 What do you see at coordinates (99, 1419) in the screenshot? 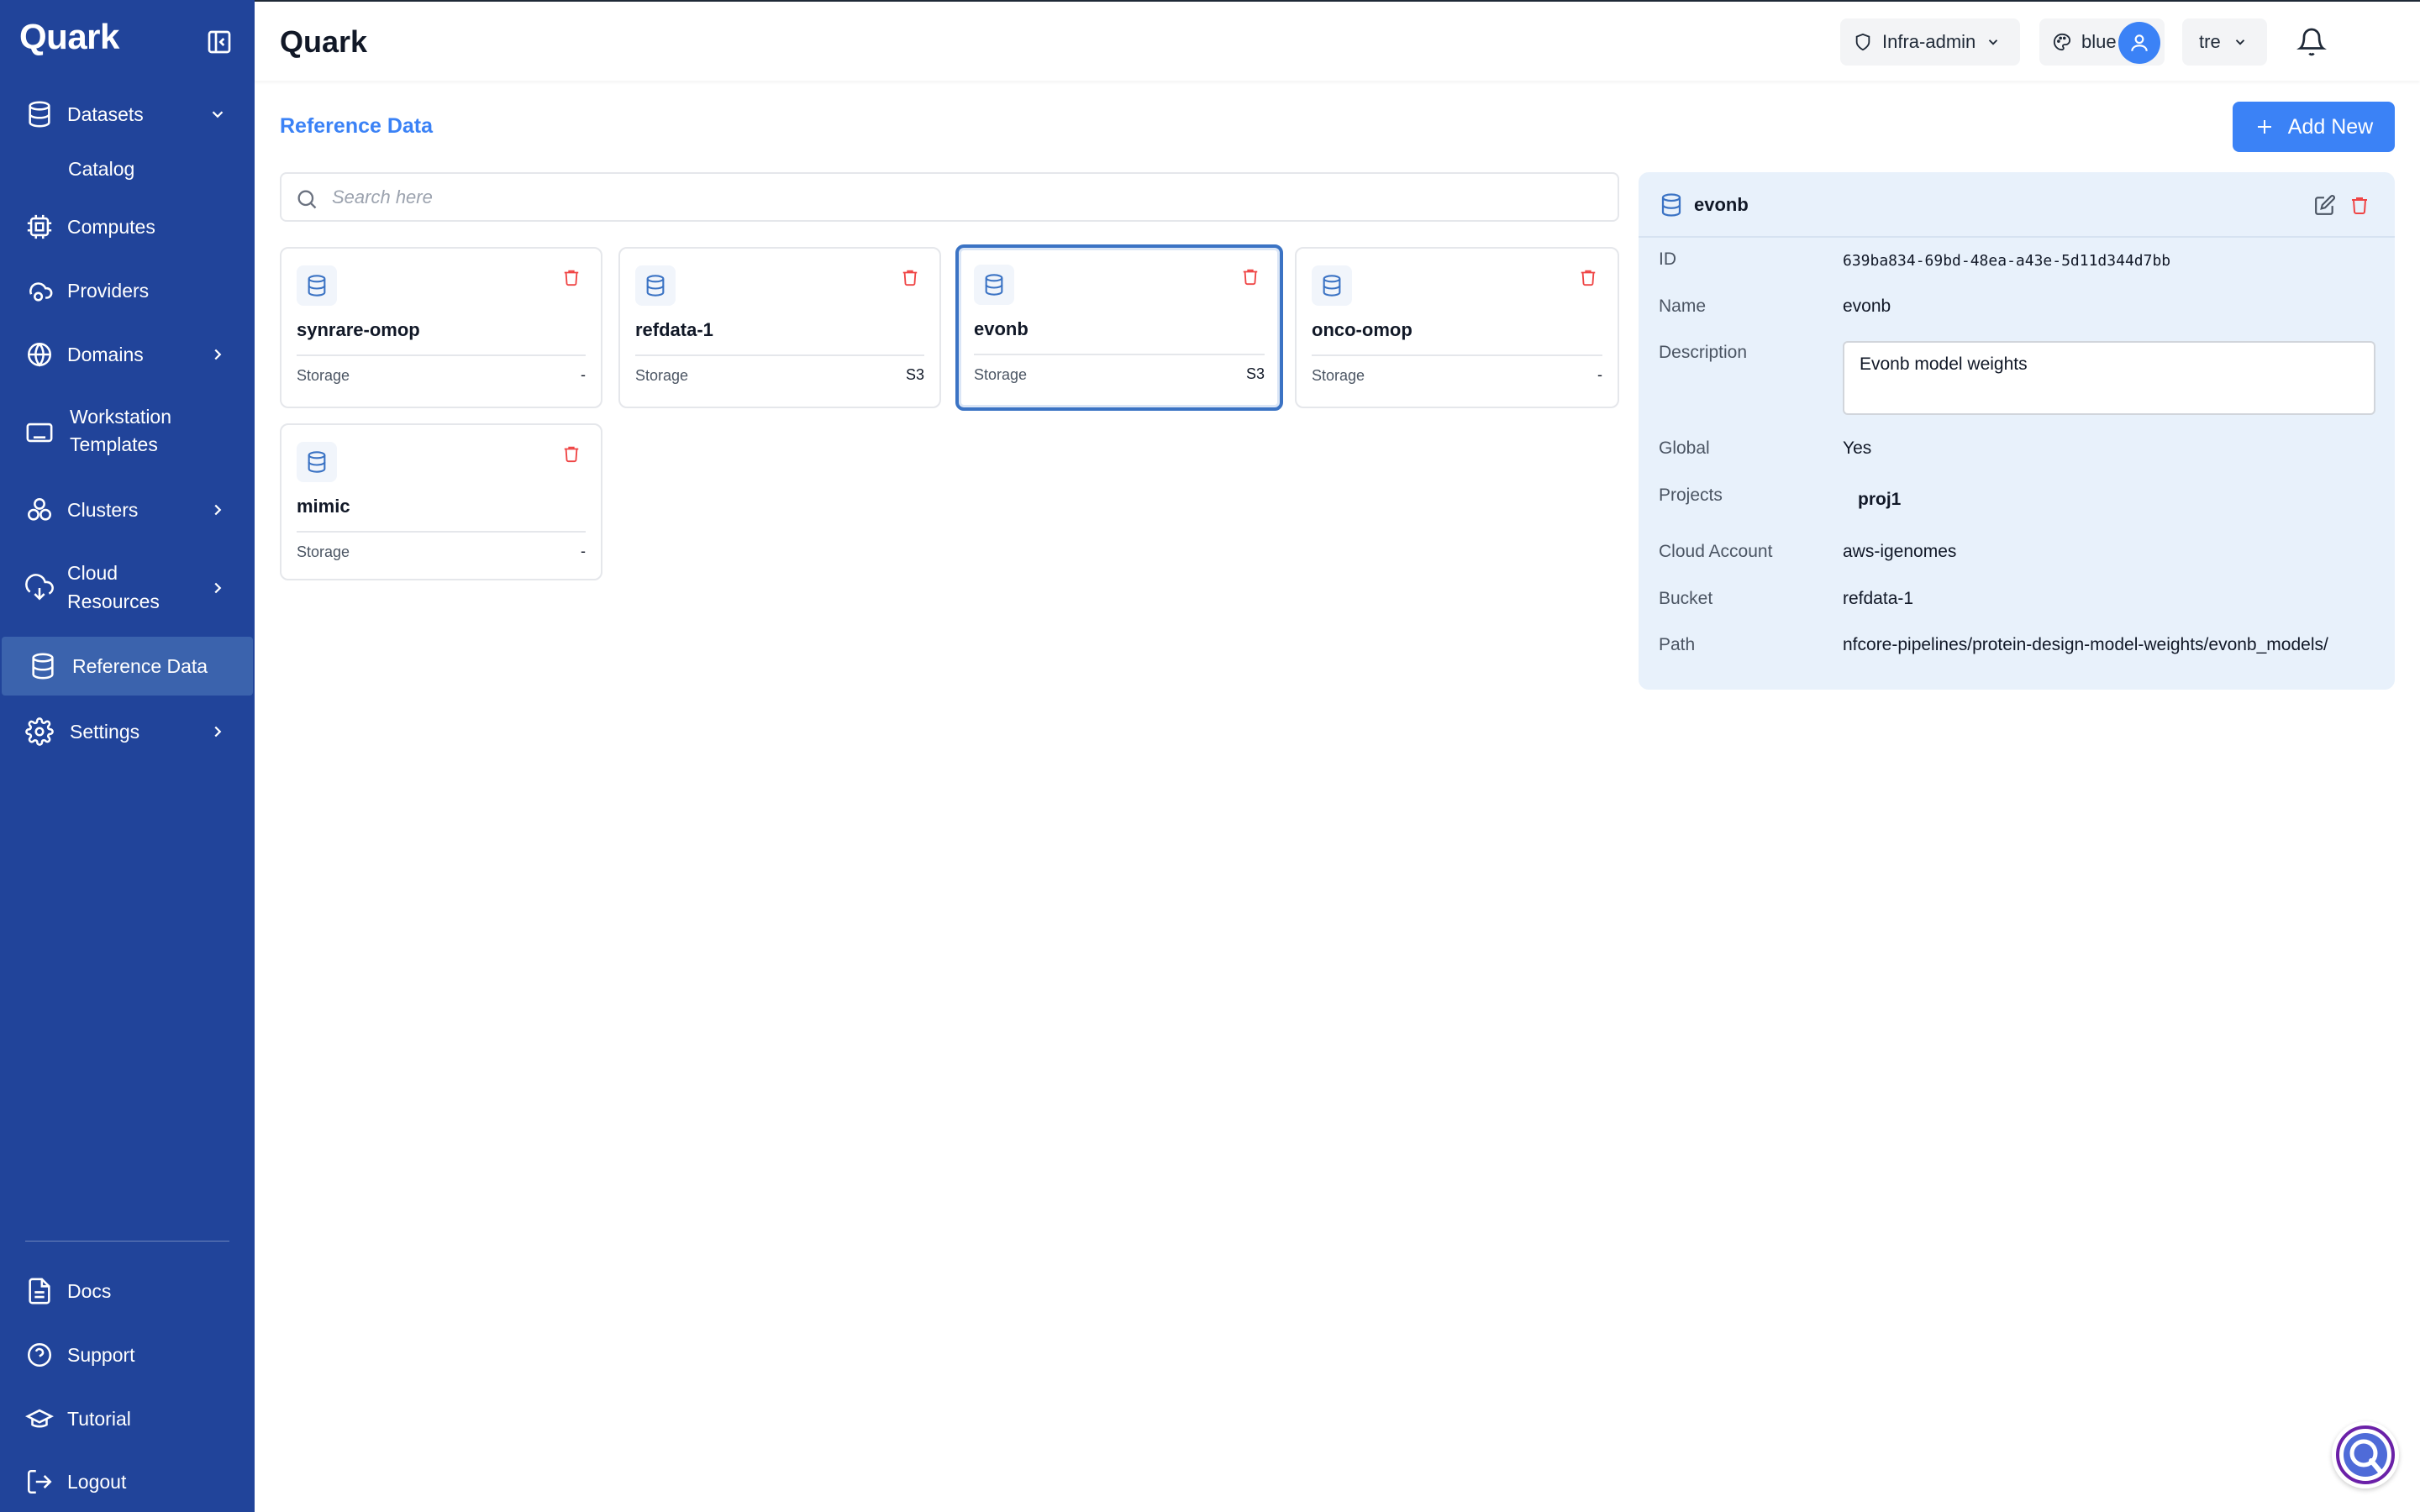
I see `sidebar-item-label: Tutorial` at bounding box center [99, 1419].